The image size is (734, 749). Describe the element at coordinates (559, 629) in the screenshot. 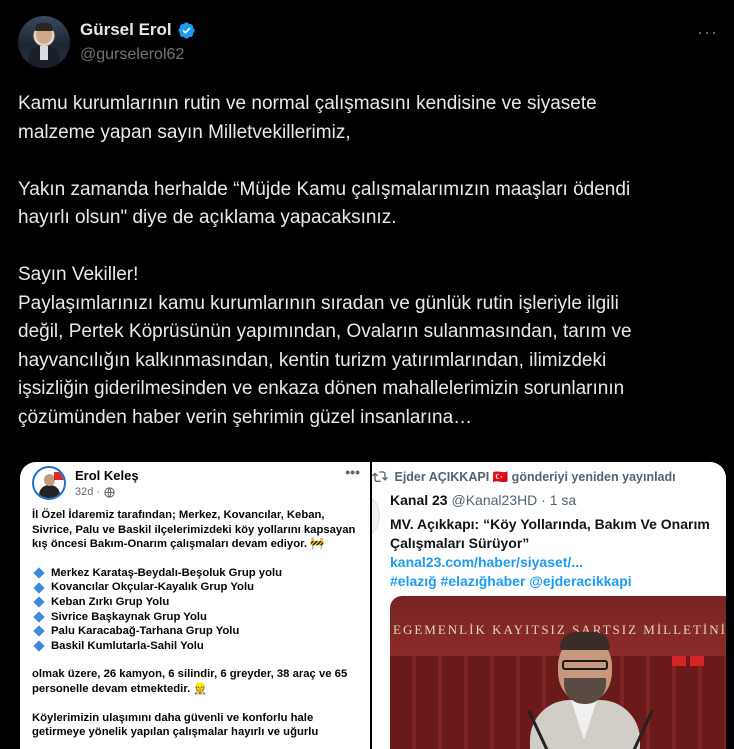

I see `parliament-banner: EGEMENLİK KAYITSIZ ŞARTSIZ MİLLETİNİ` at that location.